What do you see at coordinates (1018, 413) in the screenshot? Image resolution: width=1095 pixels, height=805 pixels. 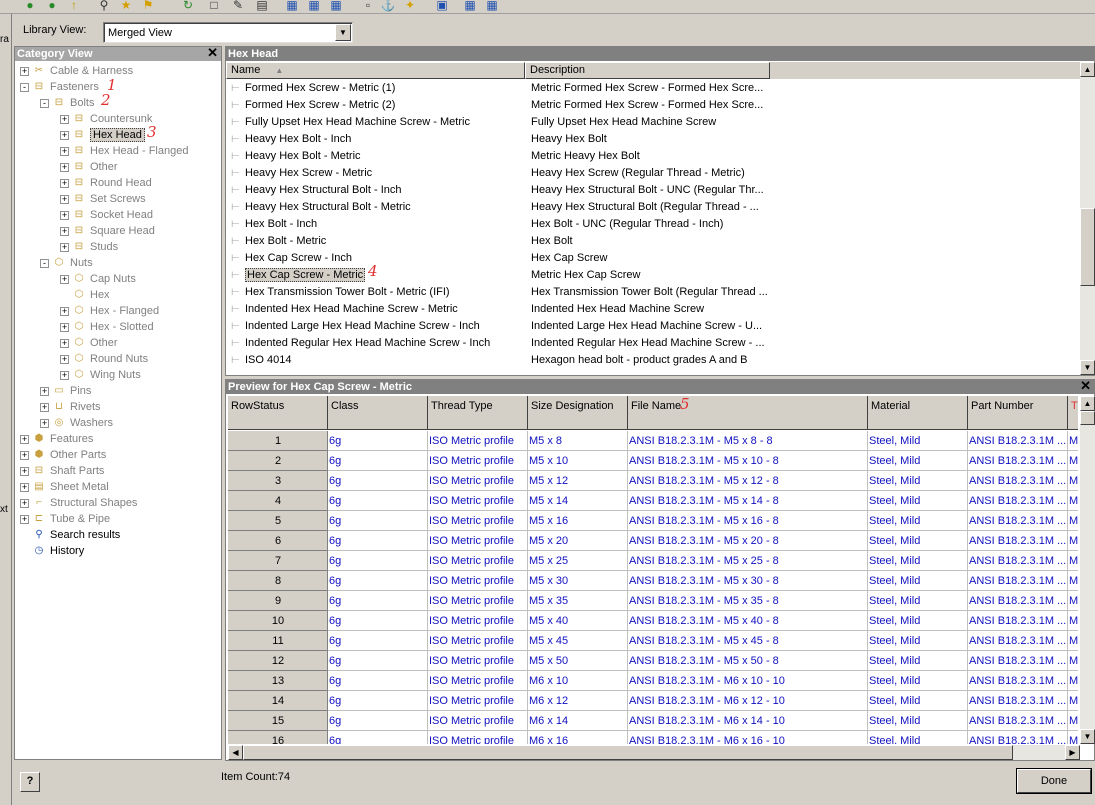 I see `column-header-part-number: Part Number` at bounding box center [1018, 413].